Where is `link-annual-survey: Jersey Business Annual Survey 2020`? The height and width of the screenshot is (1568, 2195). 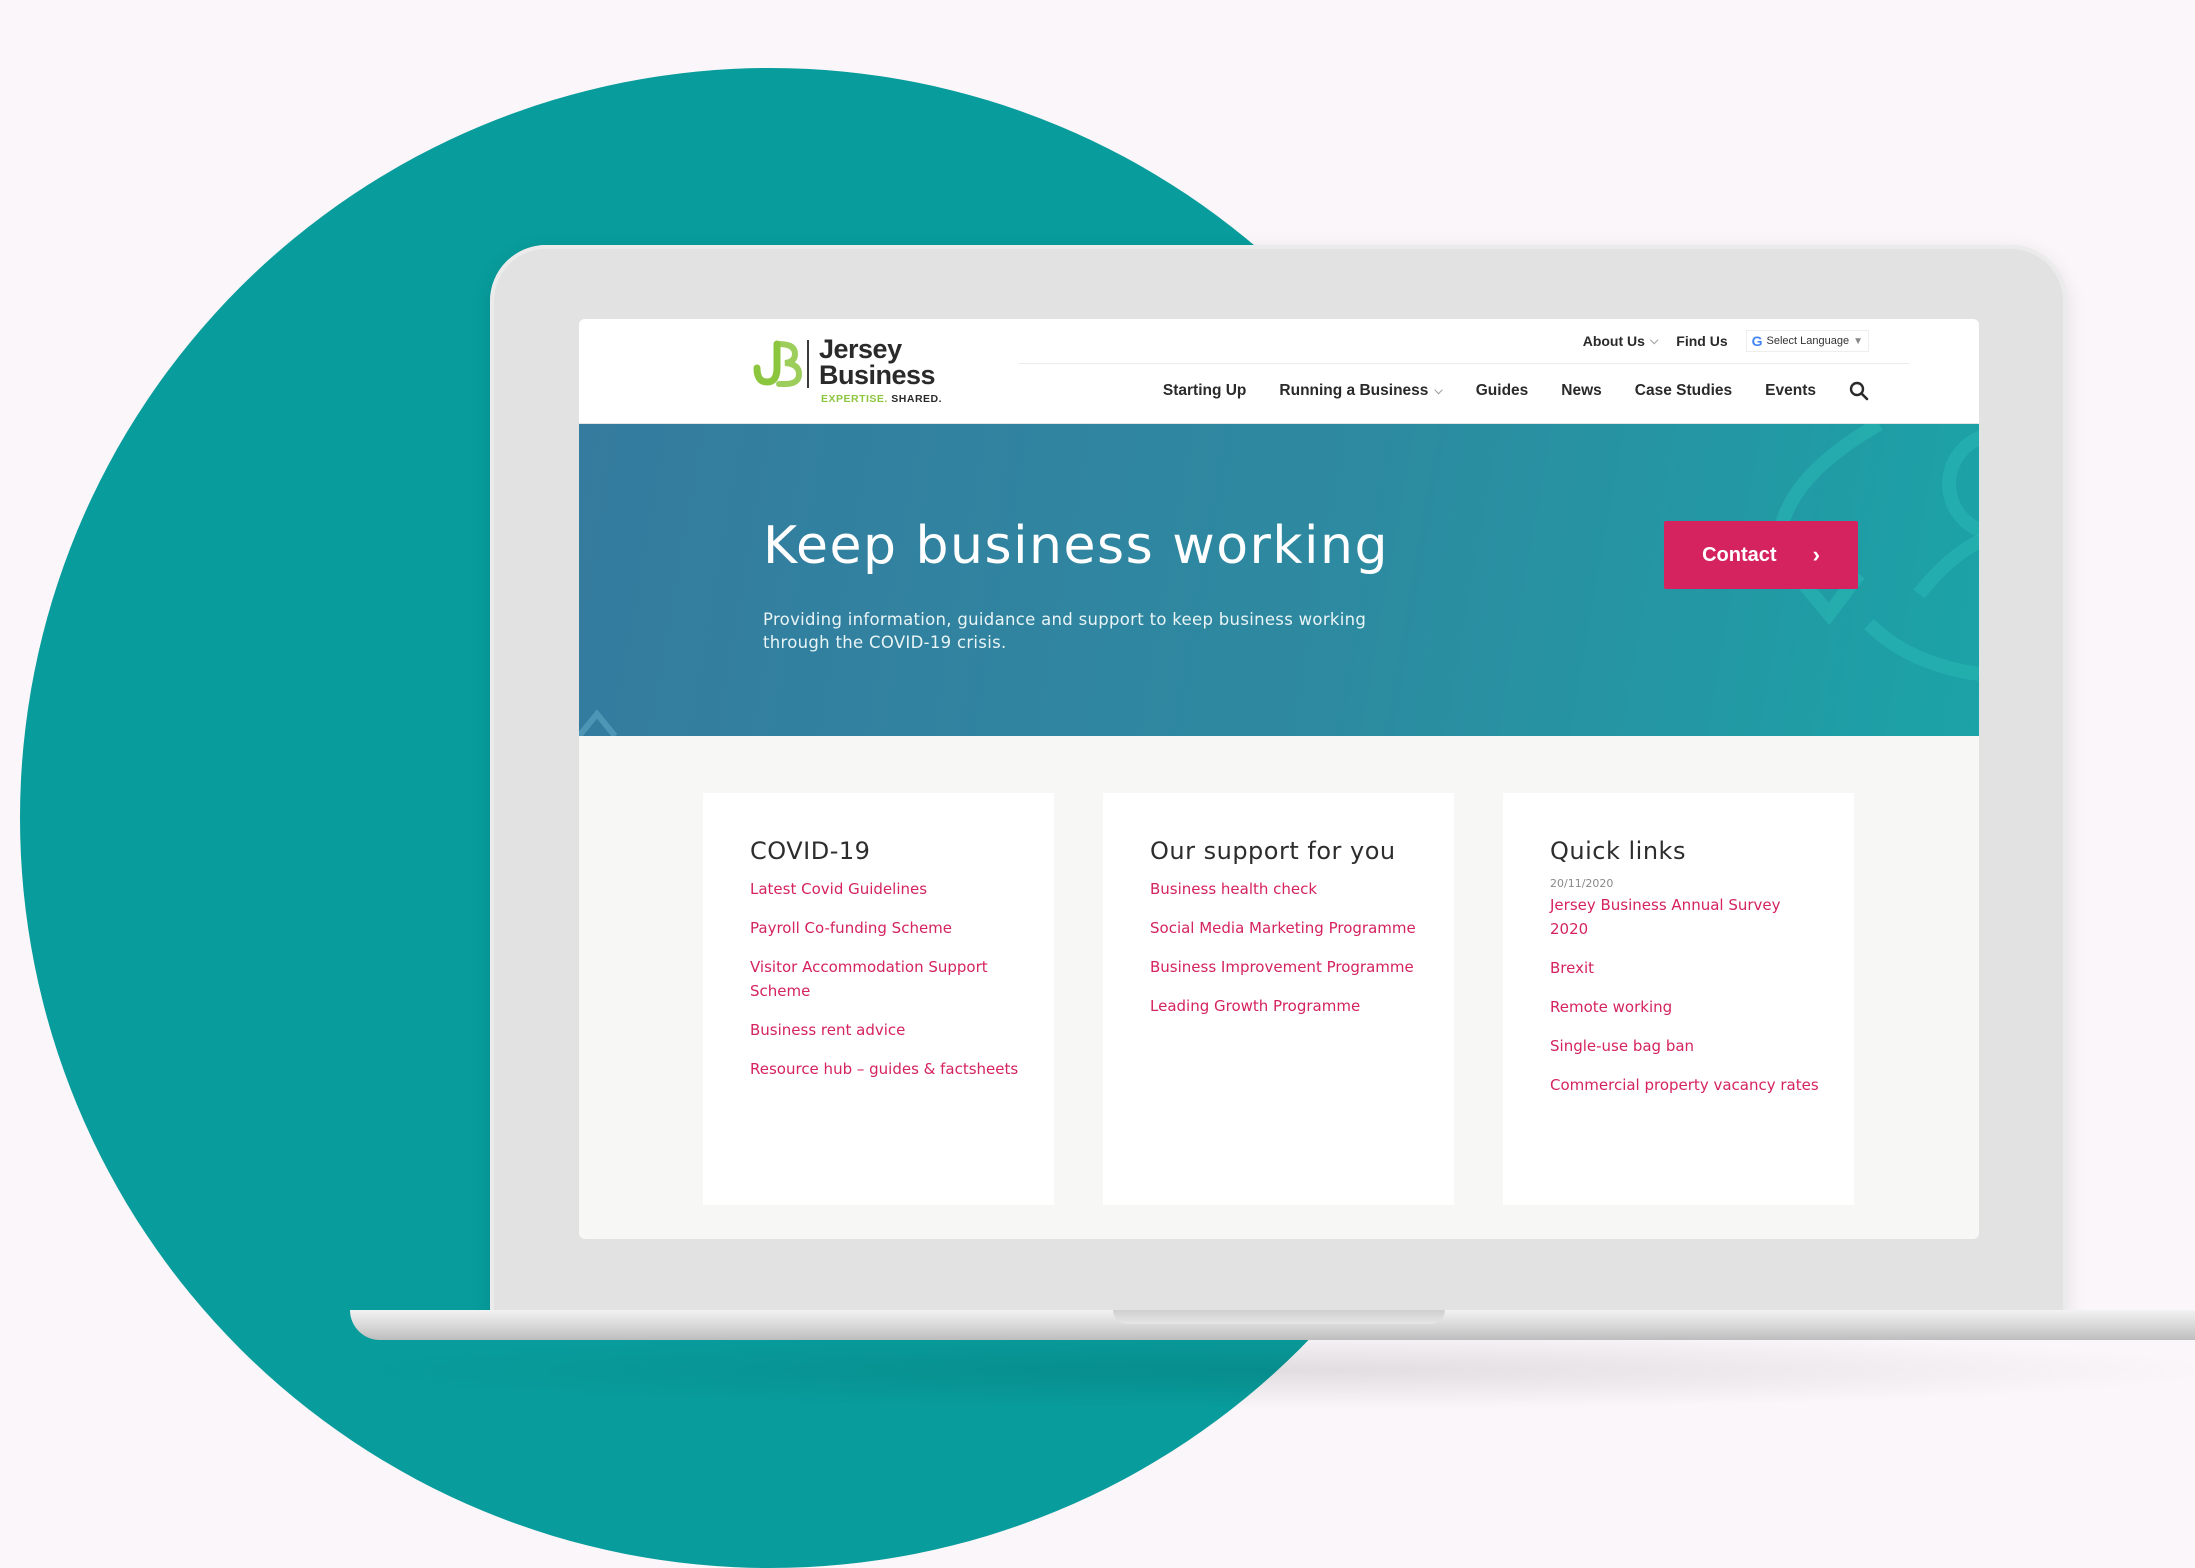 link-annual-survey: Jersey Business Annual Survey 2020 is located at coordinates (1665, 917).